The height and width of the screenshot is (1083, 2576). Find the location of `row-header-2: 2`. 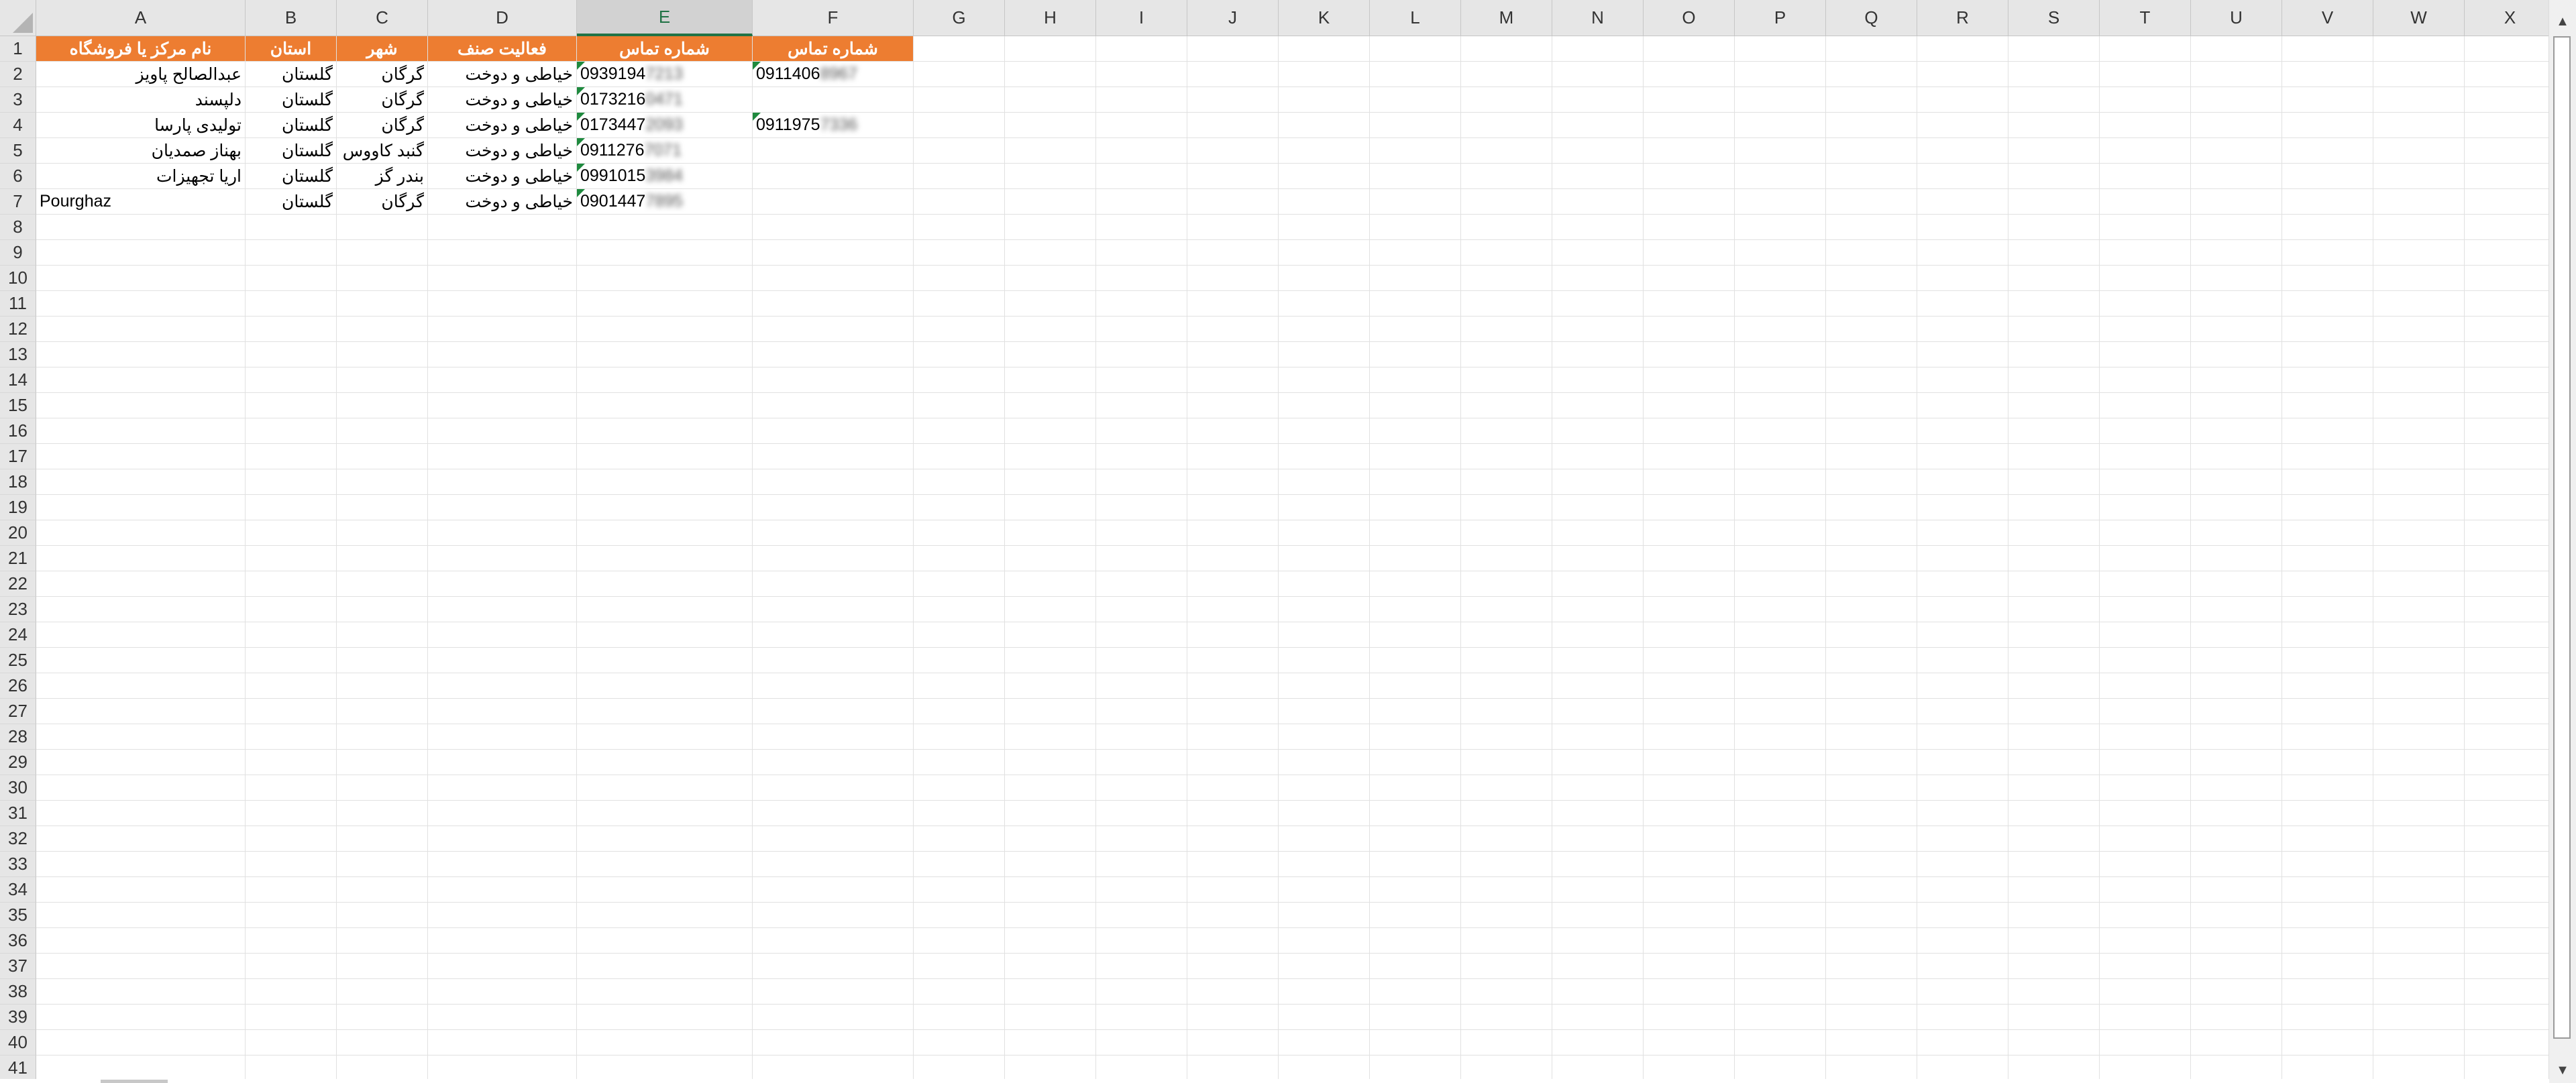

row-header-2: 2 is located at coordinates (18, 74).